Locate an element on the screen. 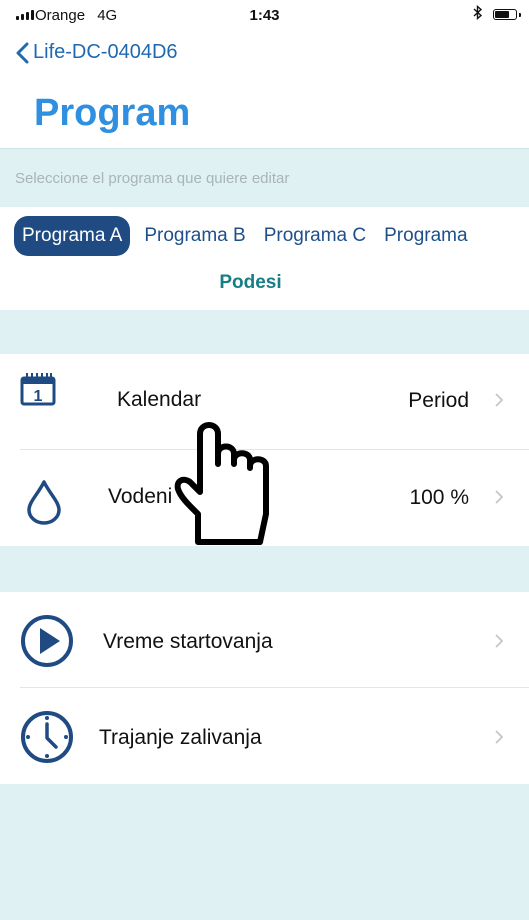 The width and height of the screenshot is (529, 920). water-label: Vodeni is located at coordinates (140, 496).